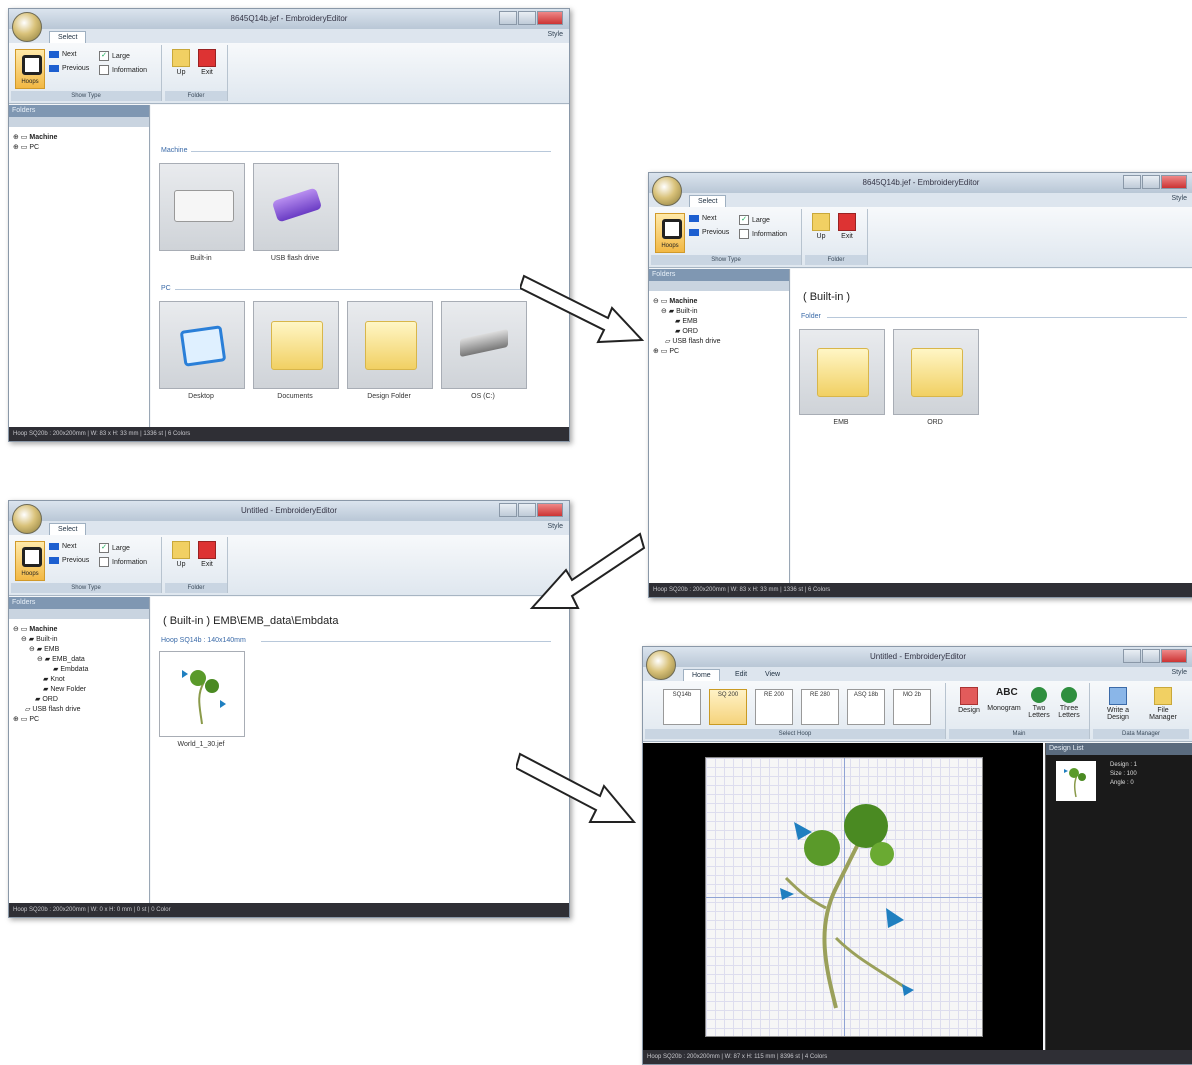 The image size is (1192, 1065). I want to click on hoop-re200-button: RE 200, so click(774, 707).